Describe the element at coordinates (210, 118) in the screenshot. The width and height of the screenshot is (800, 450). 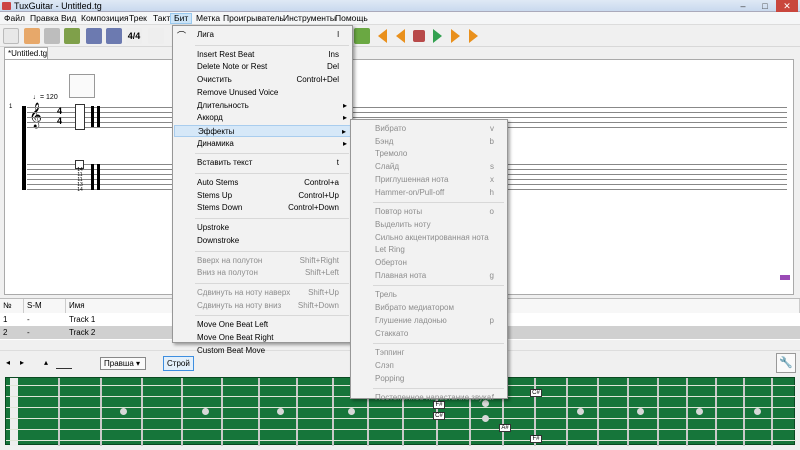
I see `menu-item-label: Аккорд` at that location.